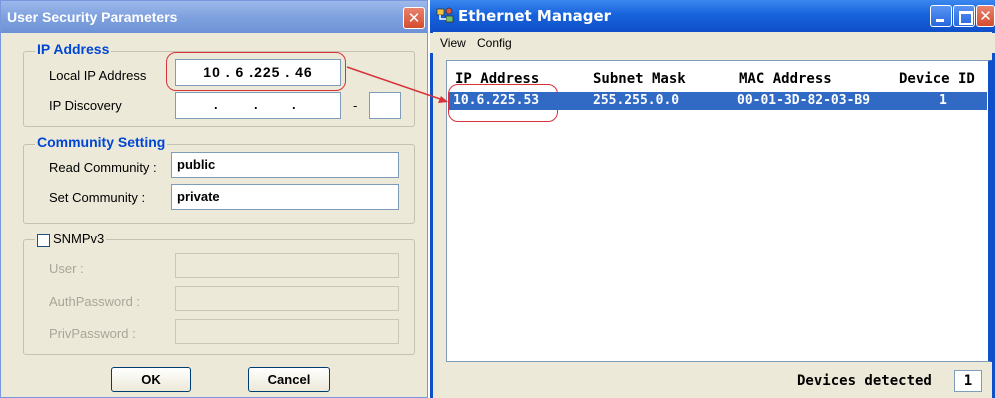 This screenshot has width=995, height=398. Describe the element at coordinates (535, 16) in the screenshot. I see `manager-title: Ethernet Manager` at that location.